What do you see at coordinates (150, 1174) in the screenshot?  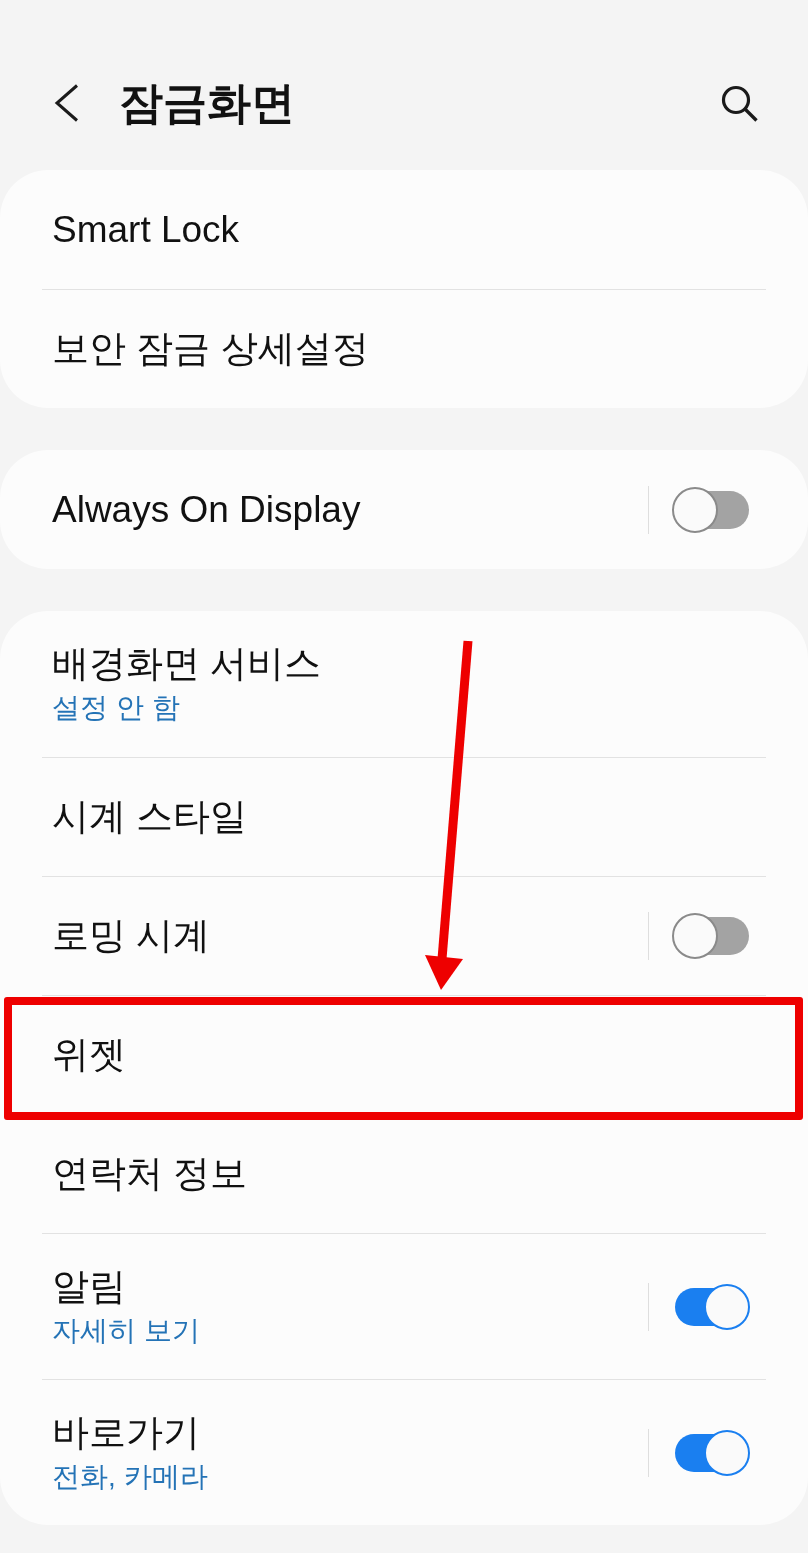 I see `setting-title: 연락처 정보` at bounding box center [150, 1174].